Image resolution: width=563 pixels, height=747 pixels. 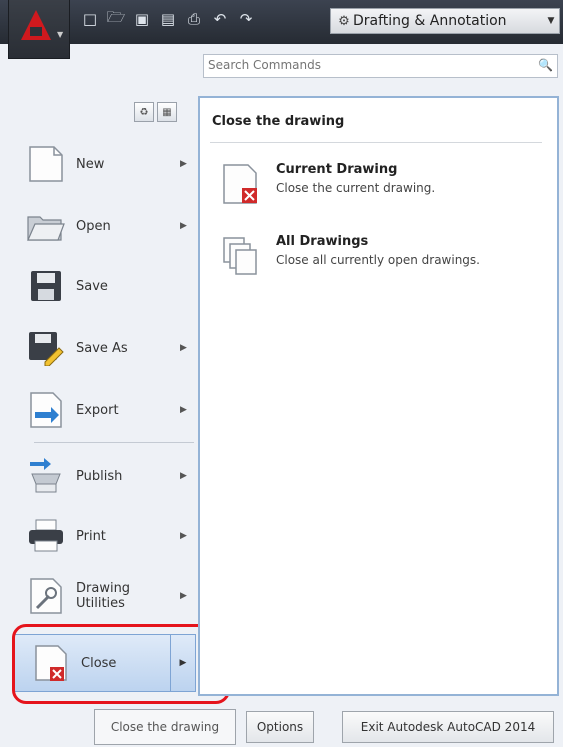 I want to click on print-icon: ⎙, so click(x=194, y=19).